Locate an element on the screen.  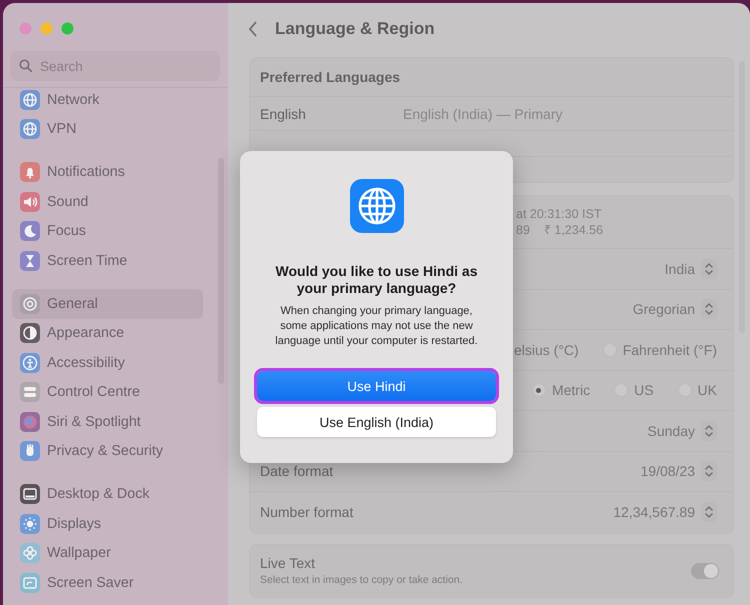
close-icon is located at coordinates (25, 28).